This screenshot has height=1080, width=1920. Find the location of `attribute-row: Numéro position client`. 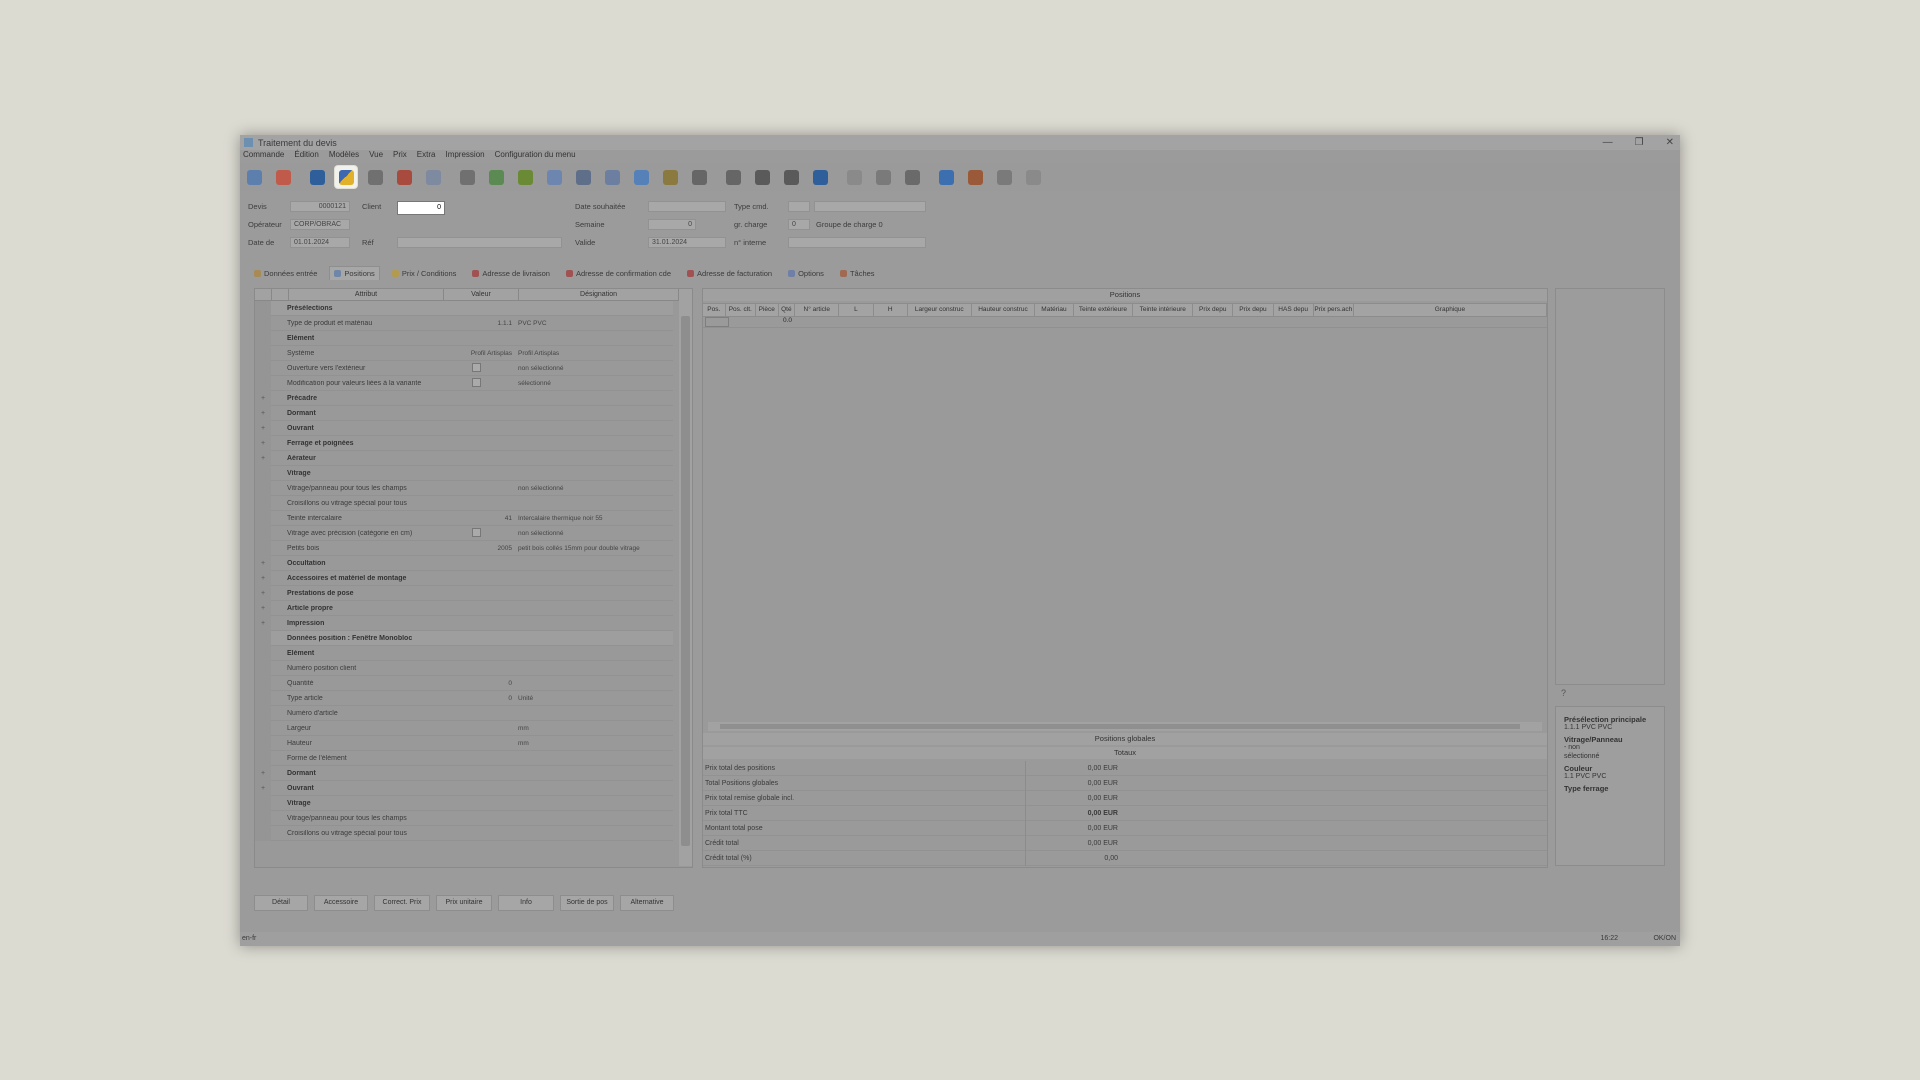

attribute-row: Numéro position client is located at coordinates (464, 668).